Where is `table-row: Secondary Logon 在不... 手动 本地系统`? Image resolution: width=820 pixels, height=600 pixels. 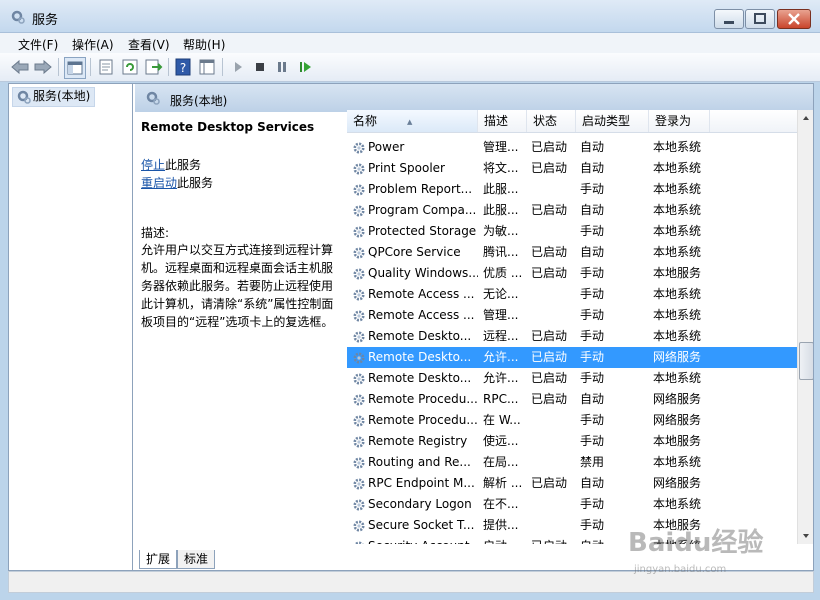
table-row: Secondary Logon 在不... 手动 本地系统 is located at coordinates (572, 504).